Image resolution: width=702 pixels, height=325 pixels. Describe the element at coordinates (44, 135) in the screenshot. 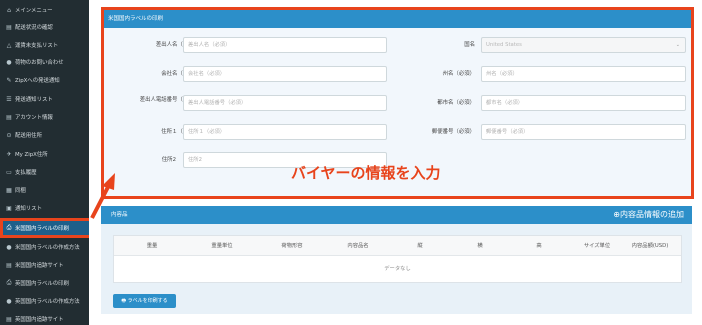

I see `sidebar-item-delivery-address: ⊙ 配送用住所` at that location.